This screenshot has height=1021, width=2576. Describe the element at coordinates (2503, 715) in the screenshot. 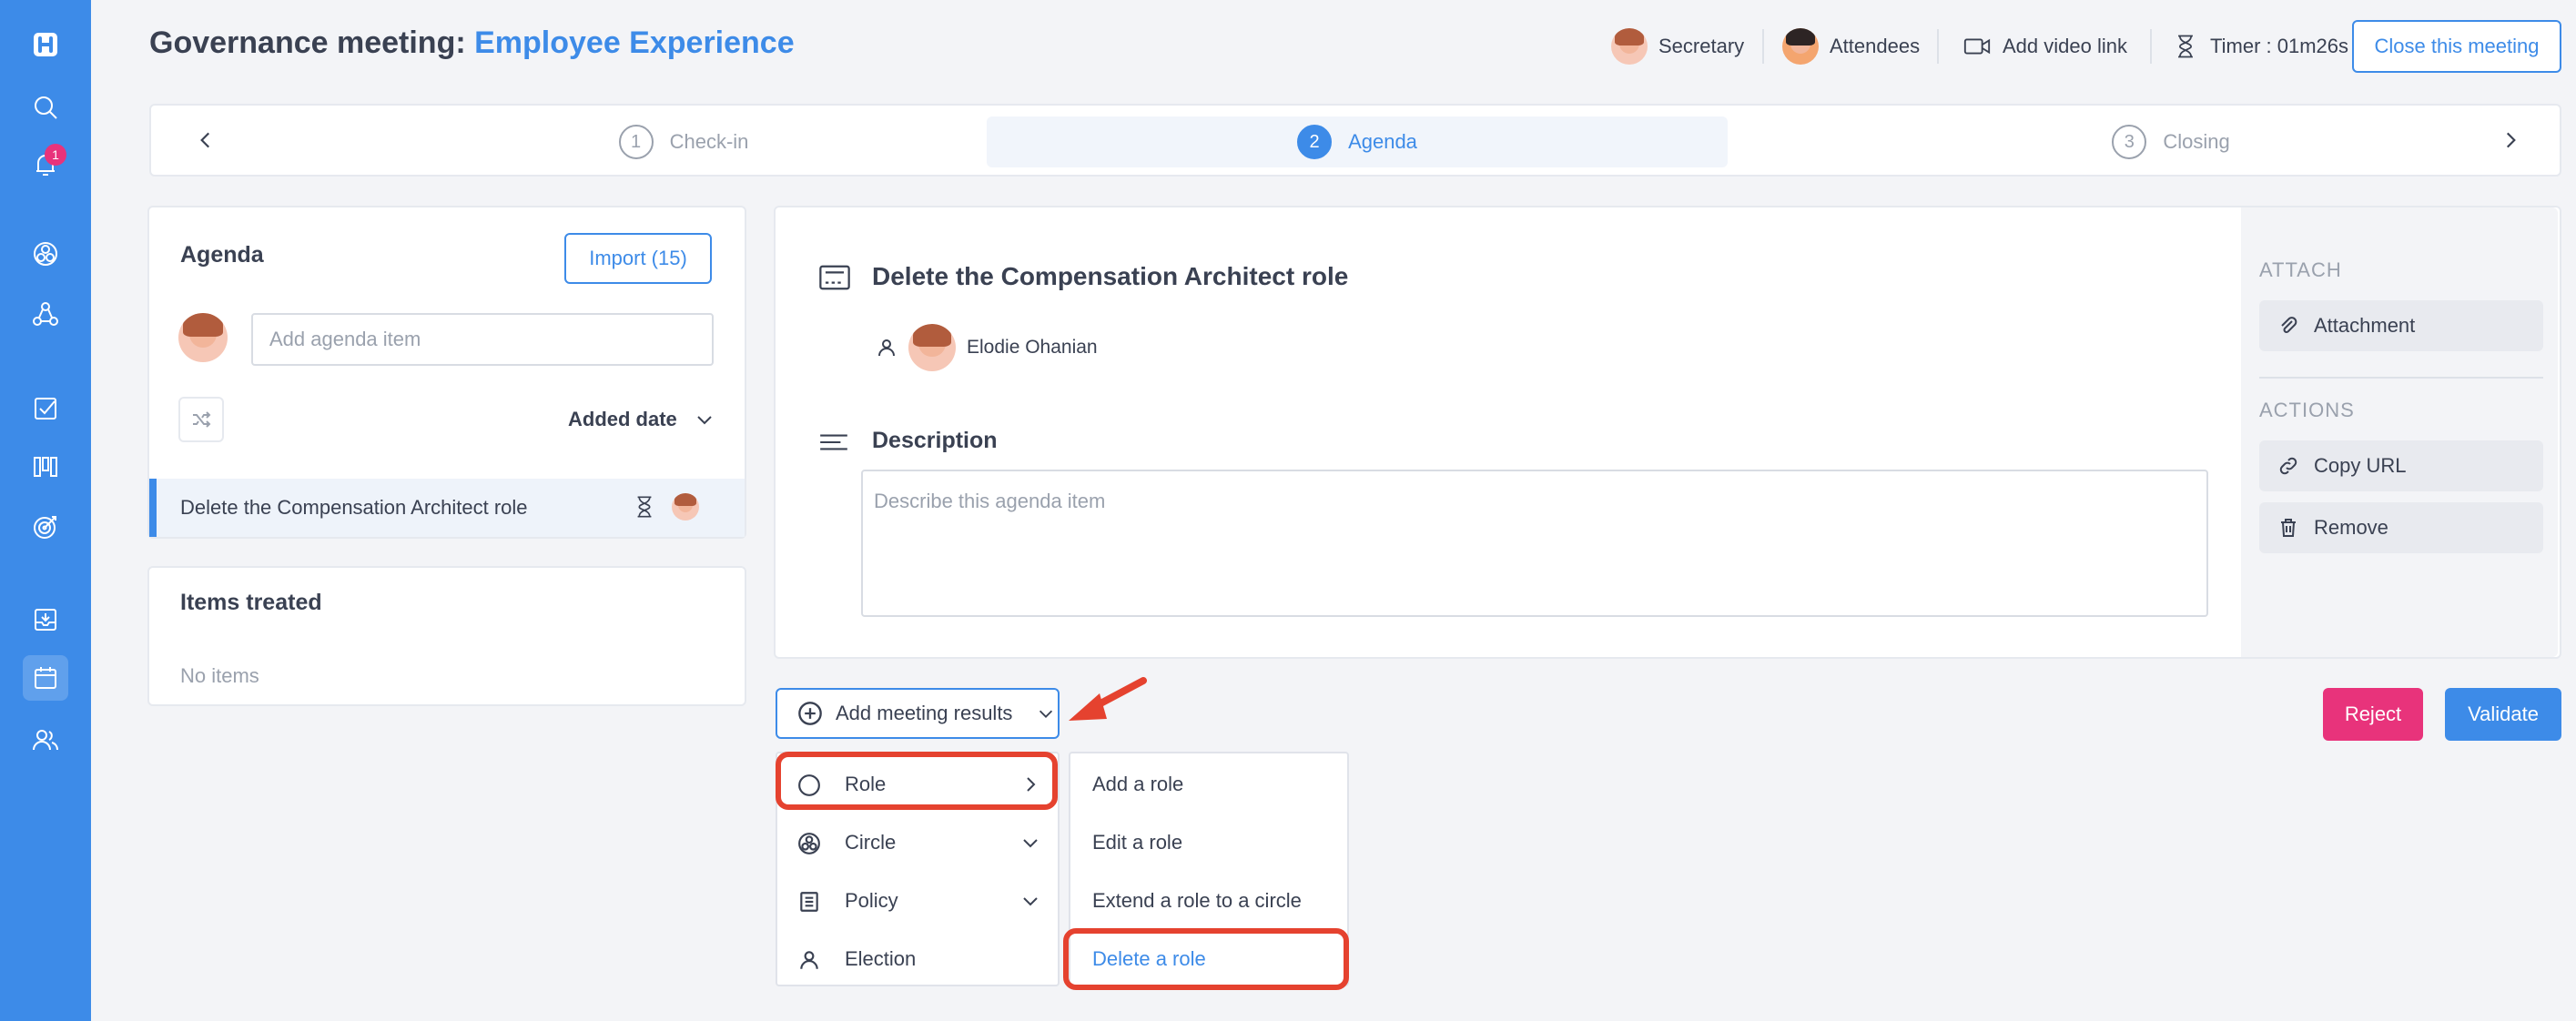

I see `validate-button: Validate` at that location.